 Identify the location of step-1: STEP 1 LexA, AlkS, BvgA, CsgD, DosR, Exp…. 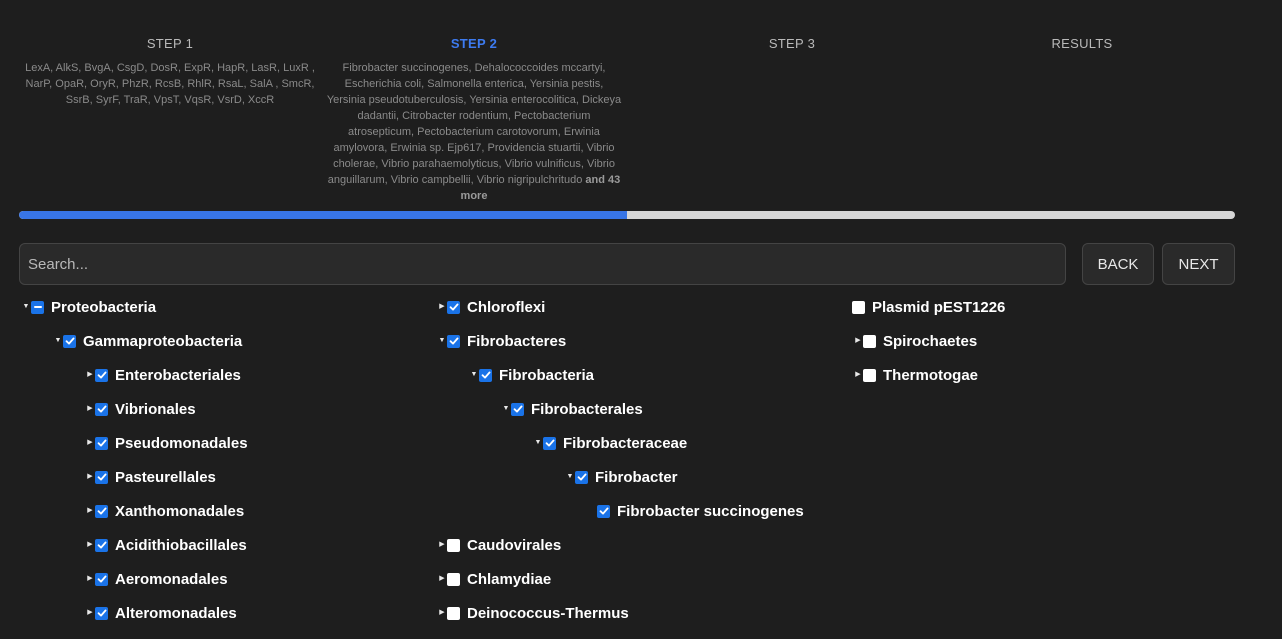
(170, 72).